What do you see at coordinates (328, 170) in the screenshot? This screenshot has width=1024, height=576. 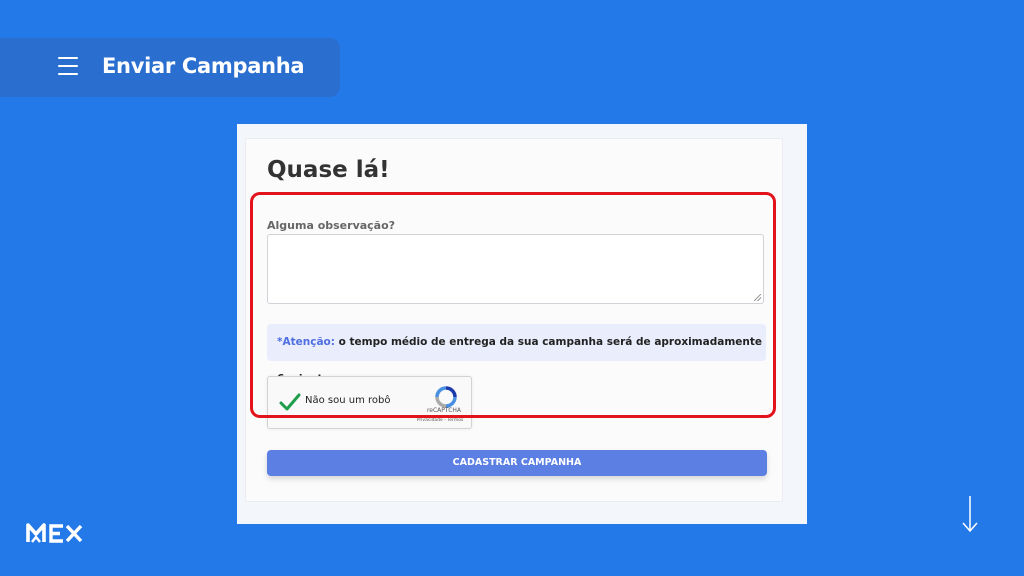 I see `form-title: Quase lá!` at bounding box center [328, 170].